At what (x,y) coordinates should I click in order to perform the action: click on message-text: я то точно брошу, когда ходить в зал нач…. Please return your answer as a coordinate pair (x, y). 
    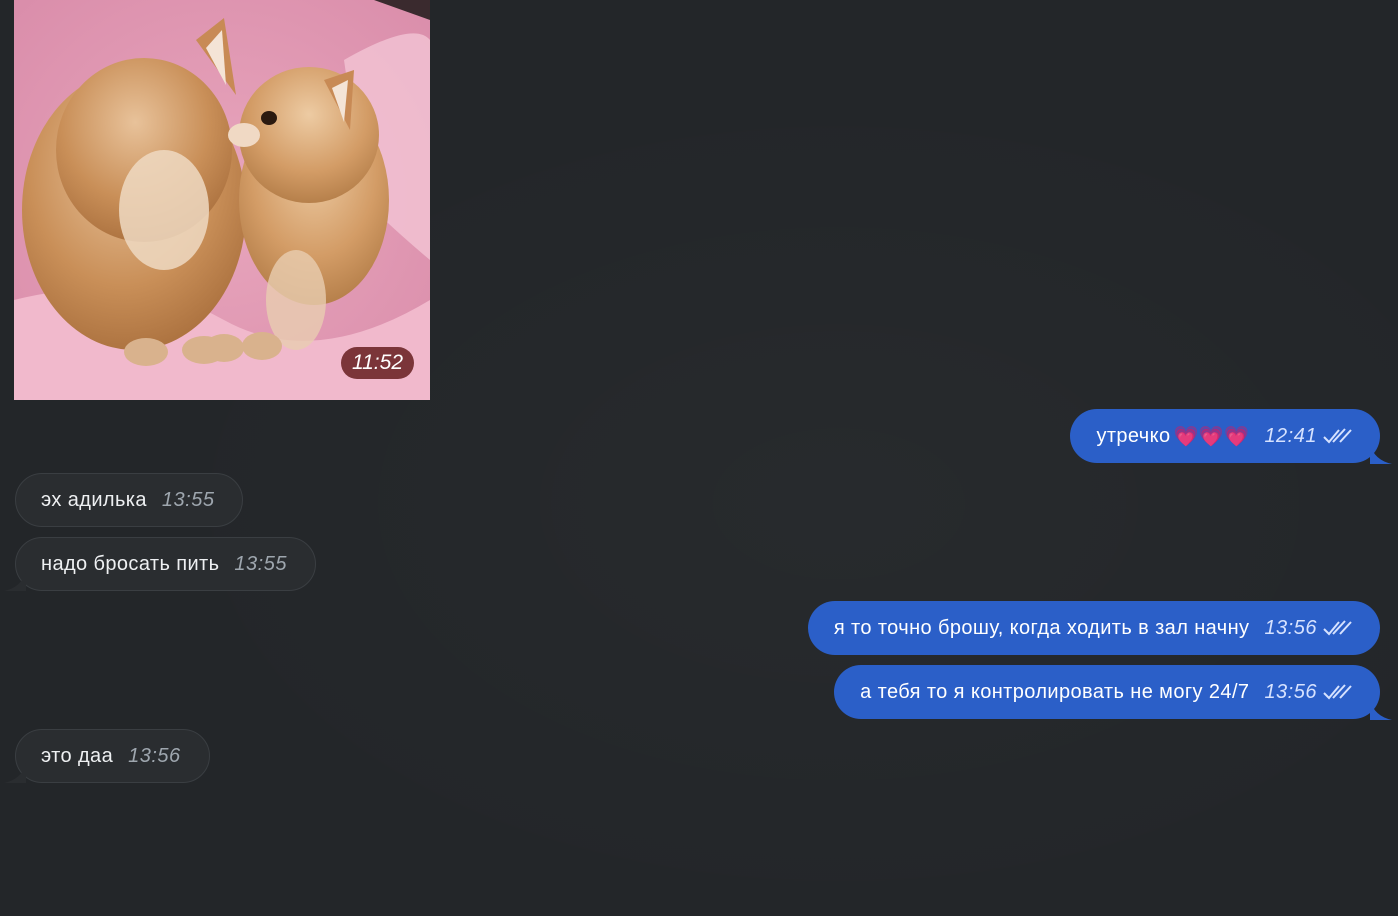
    Looking at the image, I should click on (1041, 627).